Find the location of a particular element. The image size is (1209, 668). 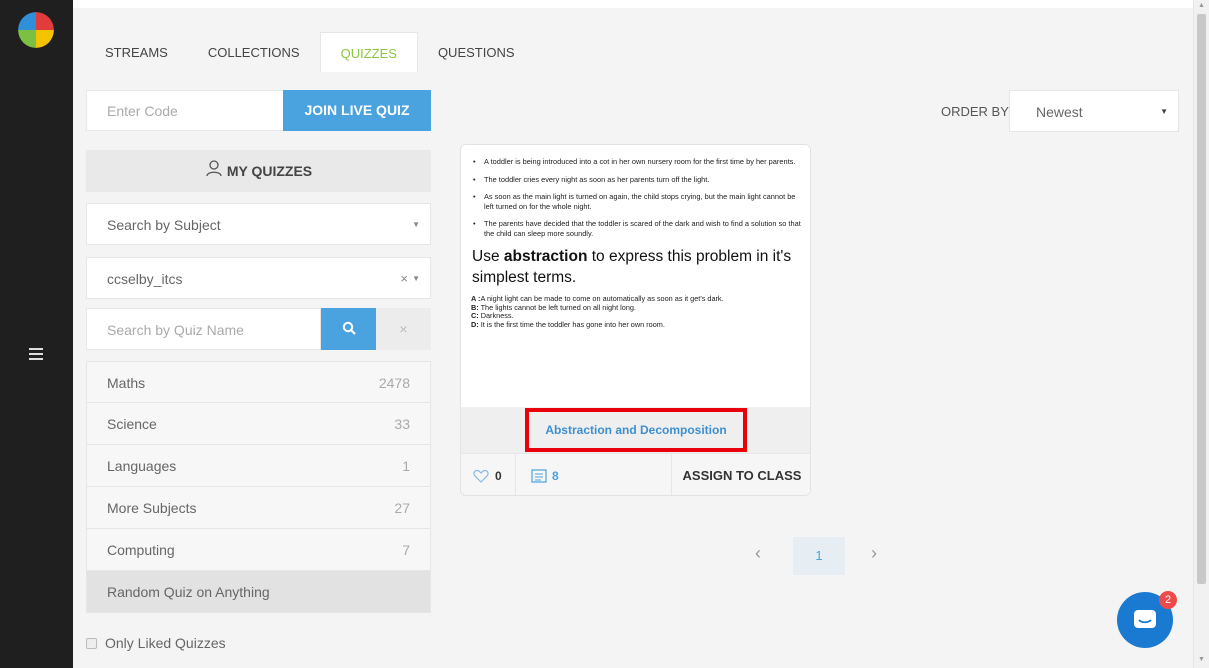

pagination-page: 1 is located at coordinates (819, 556).